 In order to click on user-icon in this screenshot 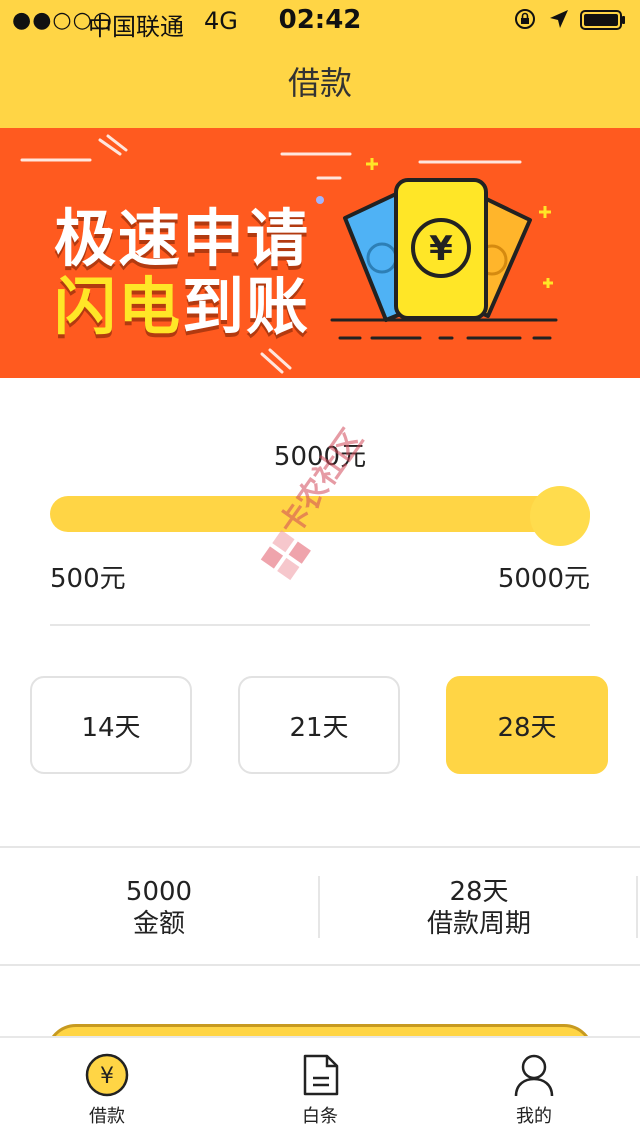, I will do `click(534, 1075)`.